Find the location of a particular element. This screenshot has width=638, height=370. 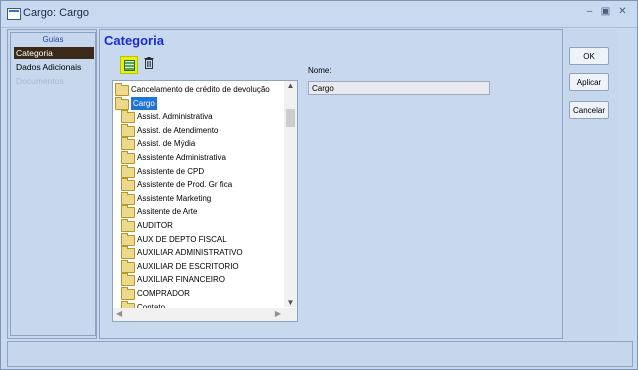

new-record-icon is located at coordinates (129, 65).